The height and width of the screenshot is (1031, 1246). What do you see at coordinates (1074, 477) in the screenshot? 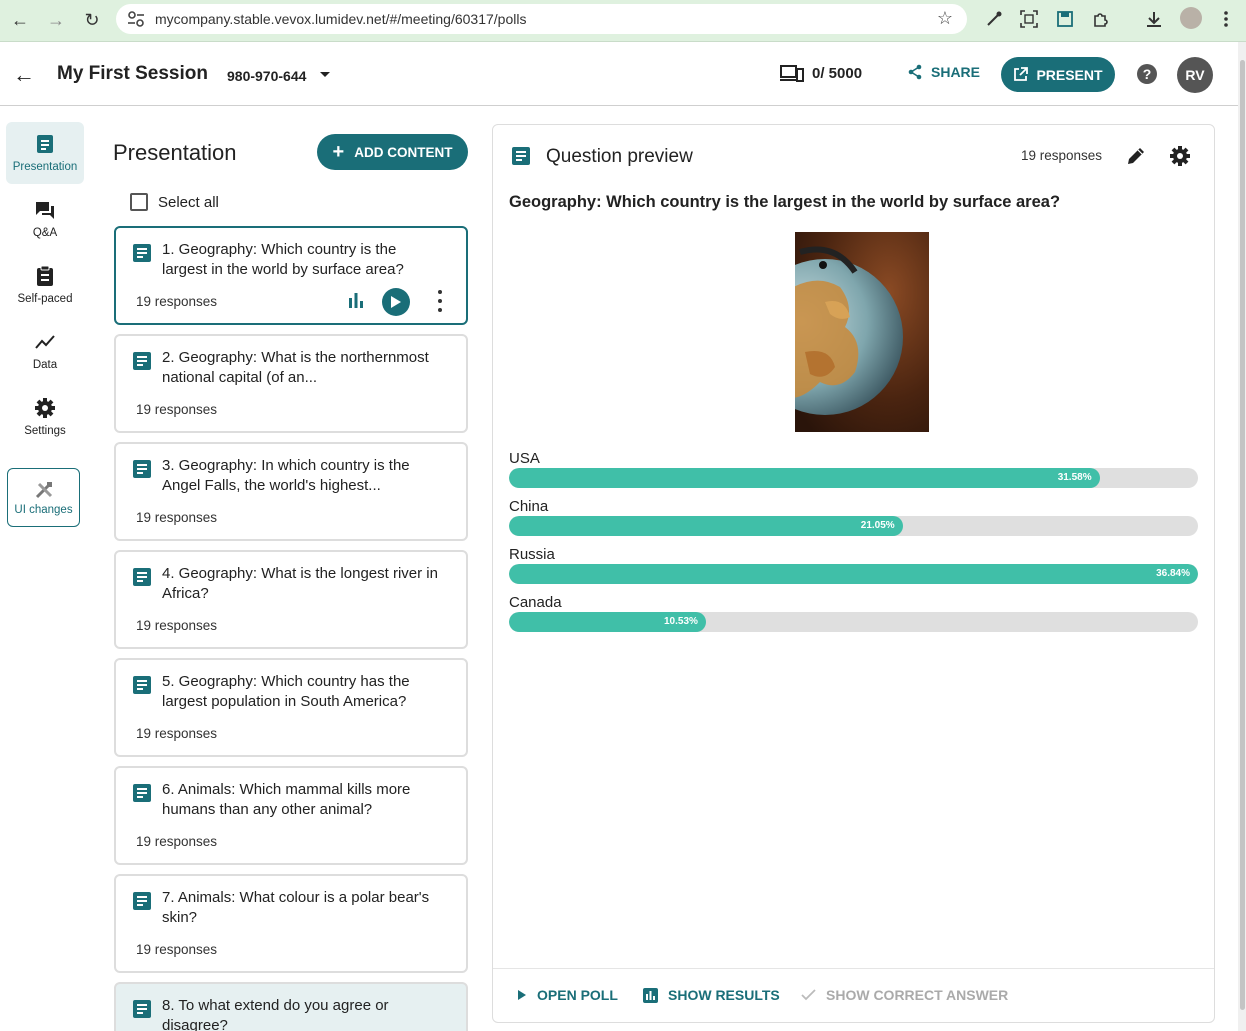
I see `option-percent: 31.58%` at bounding box center [1074, 477].